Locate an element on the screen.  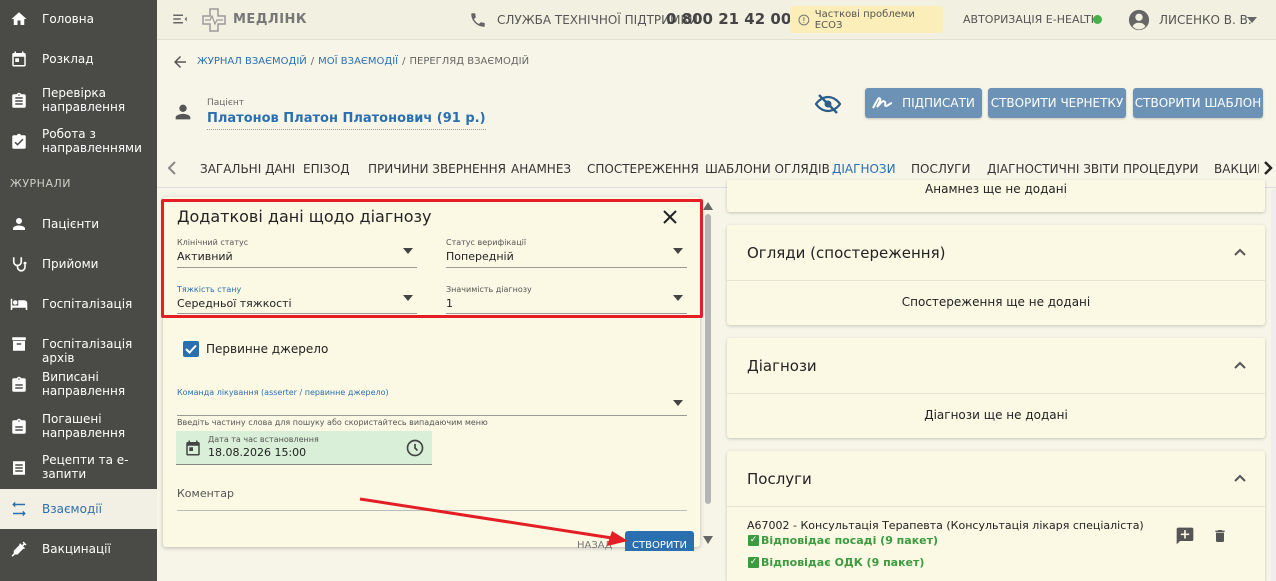
home-icon is located at coordinates (19, 18).